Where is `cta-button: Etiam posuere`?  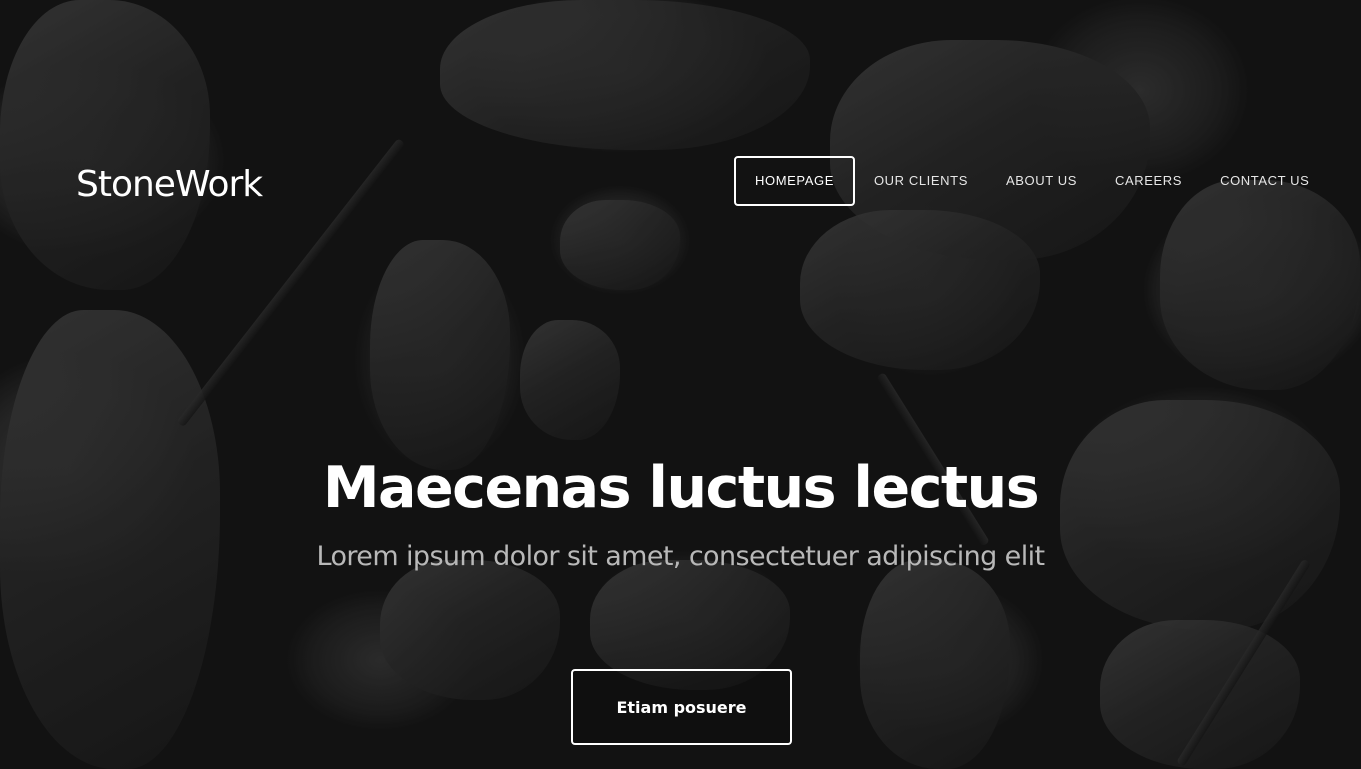
cta-button: Etiam posuere is located at coordinates (681, 707).